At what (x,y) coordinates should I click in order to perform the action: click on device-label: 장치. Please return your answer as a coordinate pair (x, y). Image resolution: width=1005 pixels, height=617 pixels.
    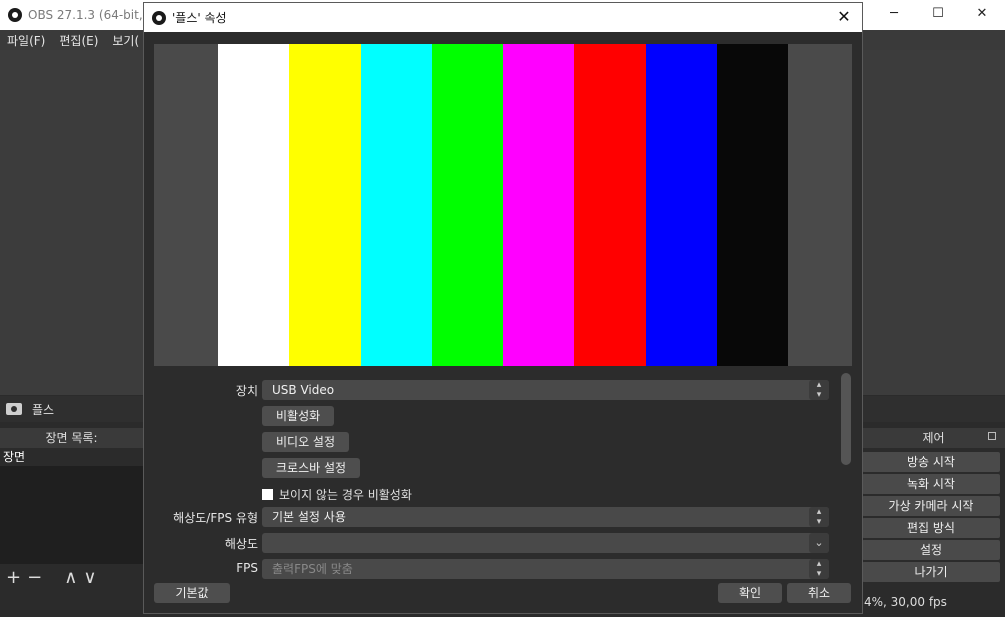
    Looking at the image, I should click on (246, 391).